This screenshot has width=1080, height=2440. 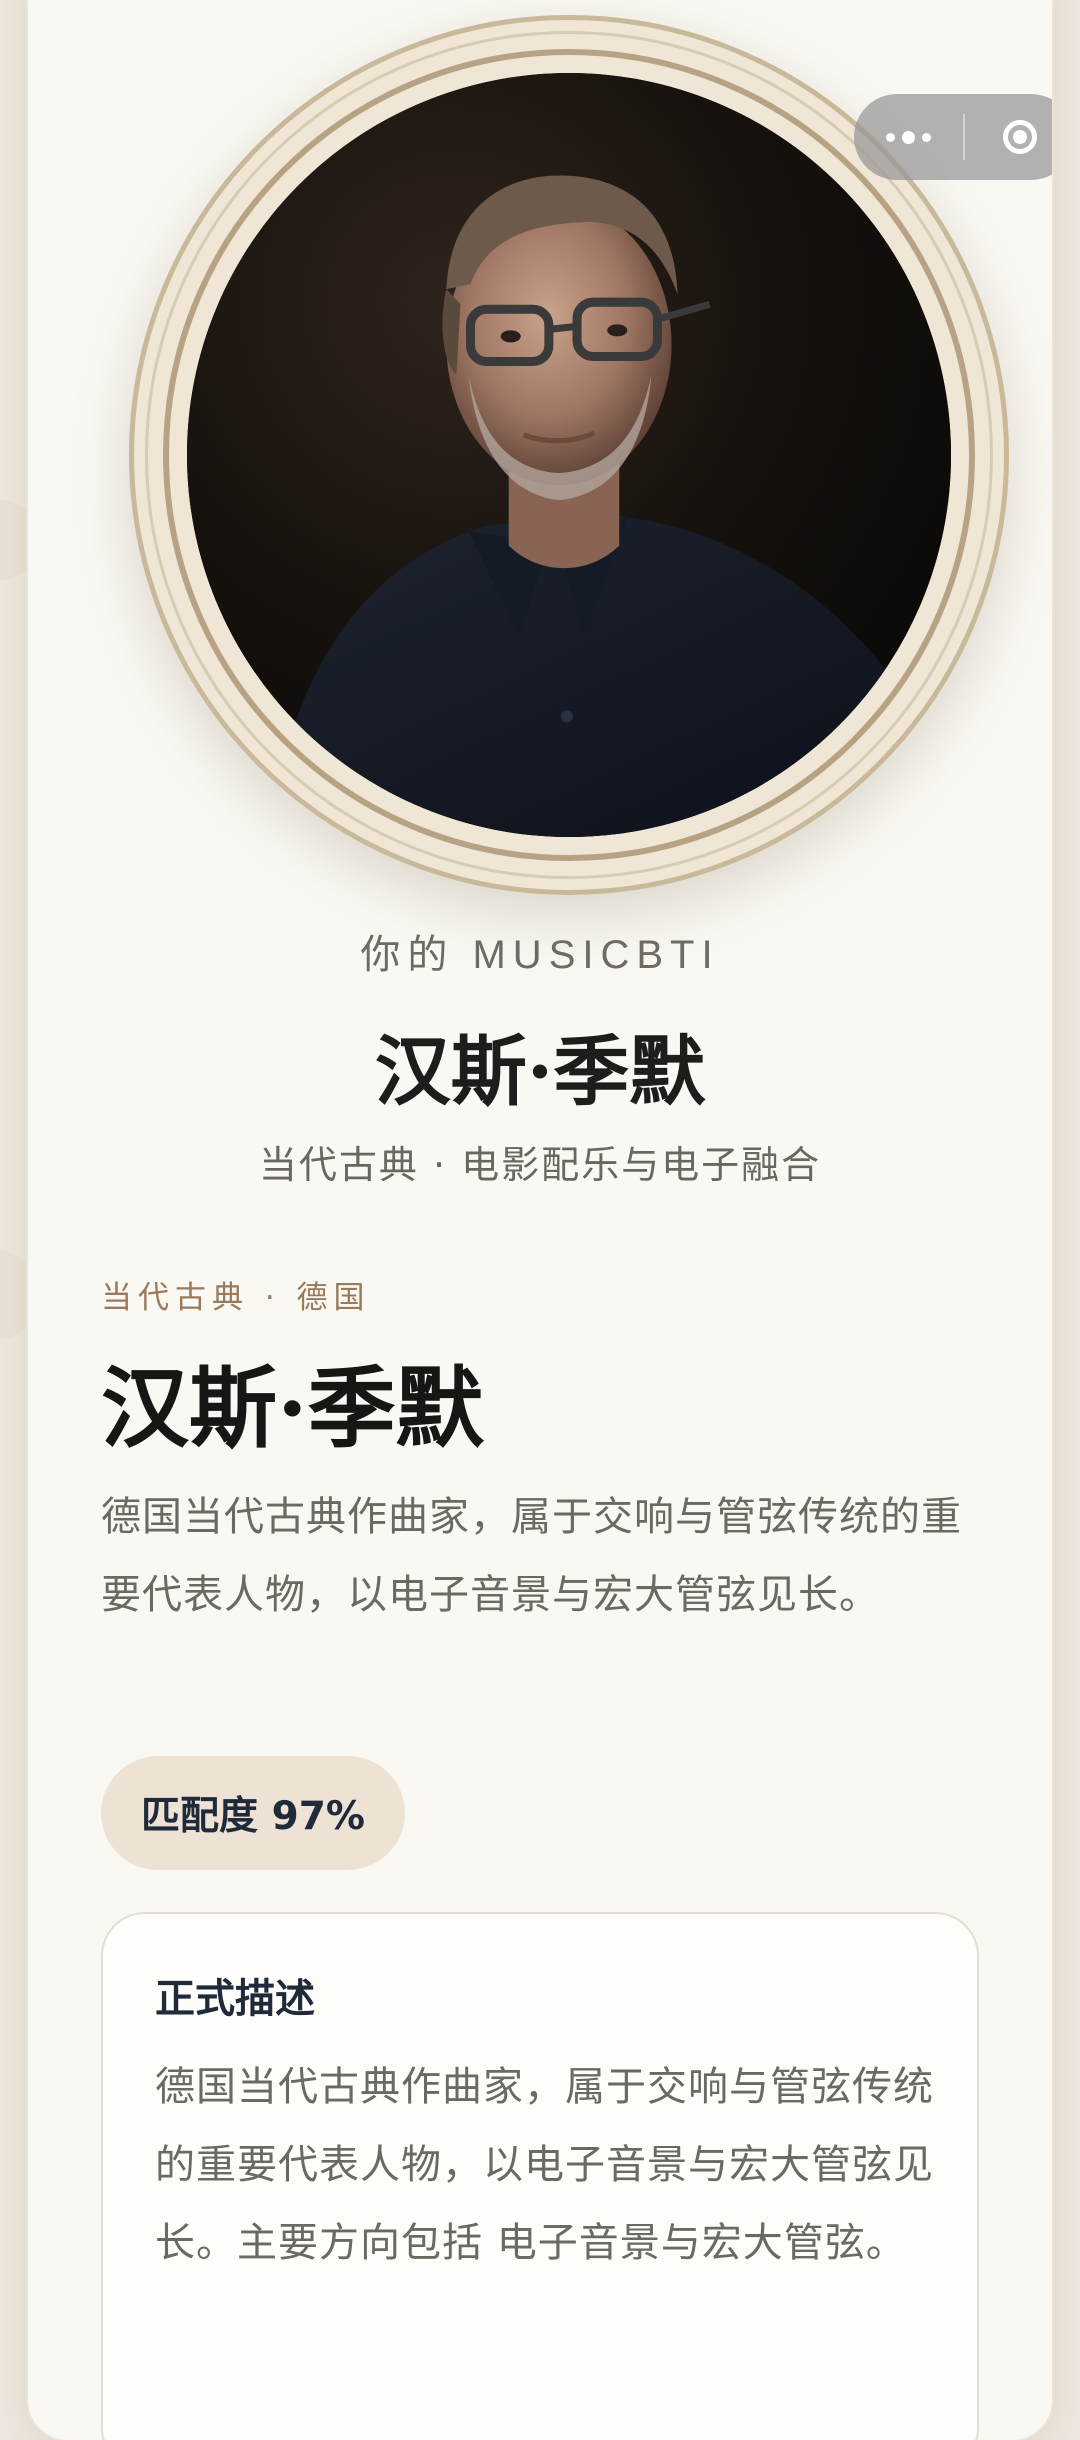 I want to click on result-subtitle: 当代古典 · 电影配乐与电子融合, so click(x=540, y=1165).